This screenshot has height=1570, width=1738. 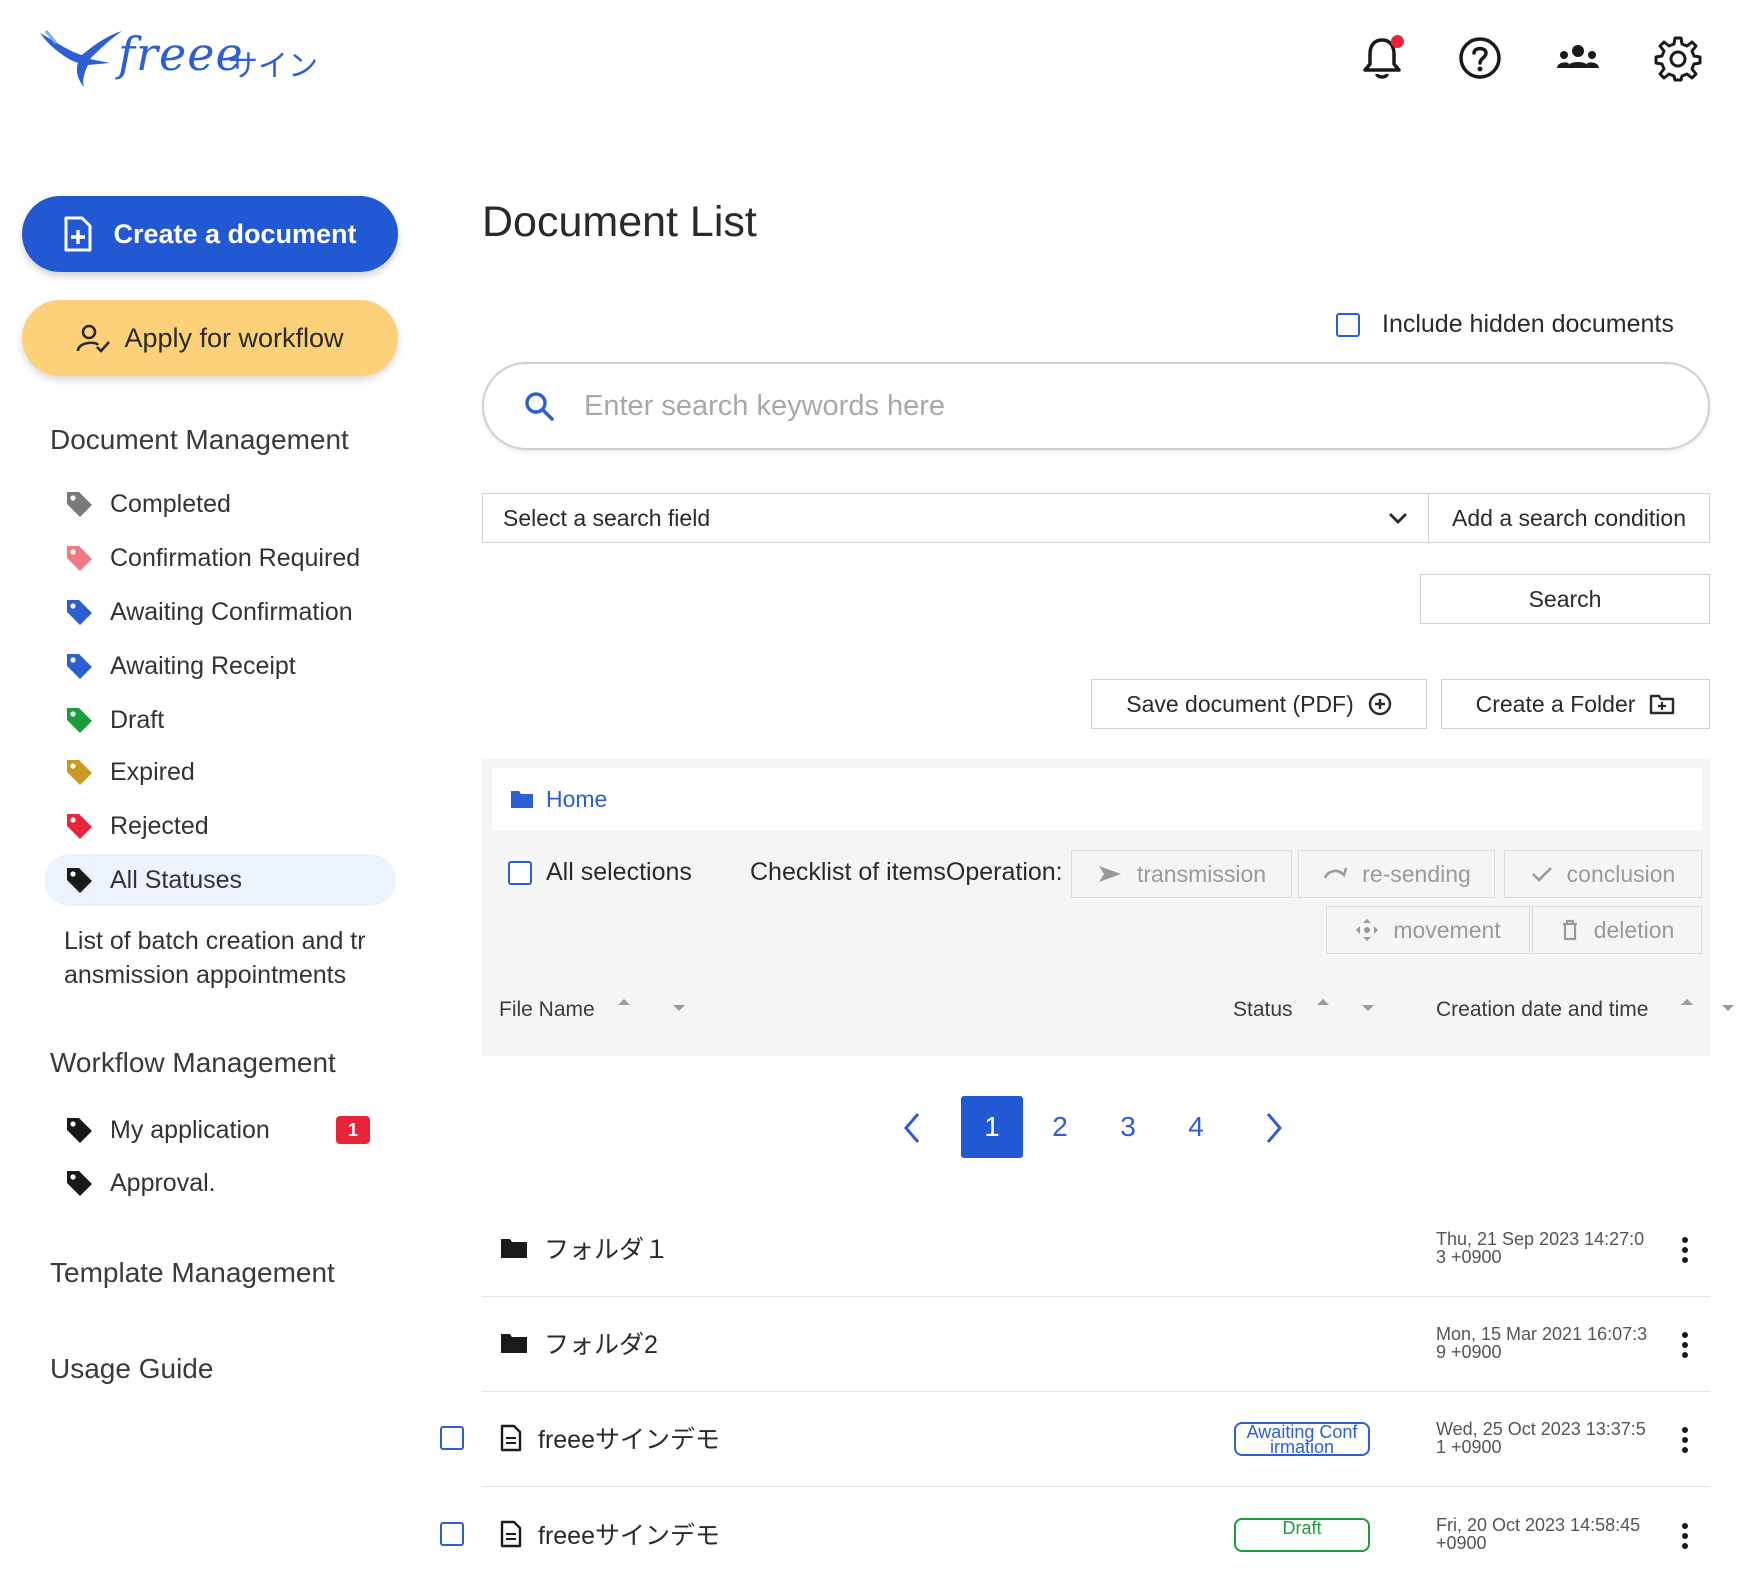 I want to click on folder-plus-icon, so click(x=1662, y=704).